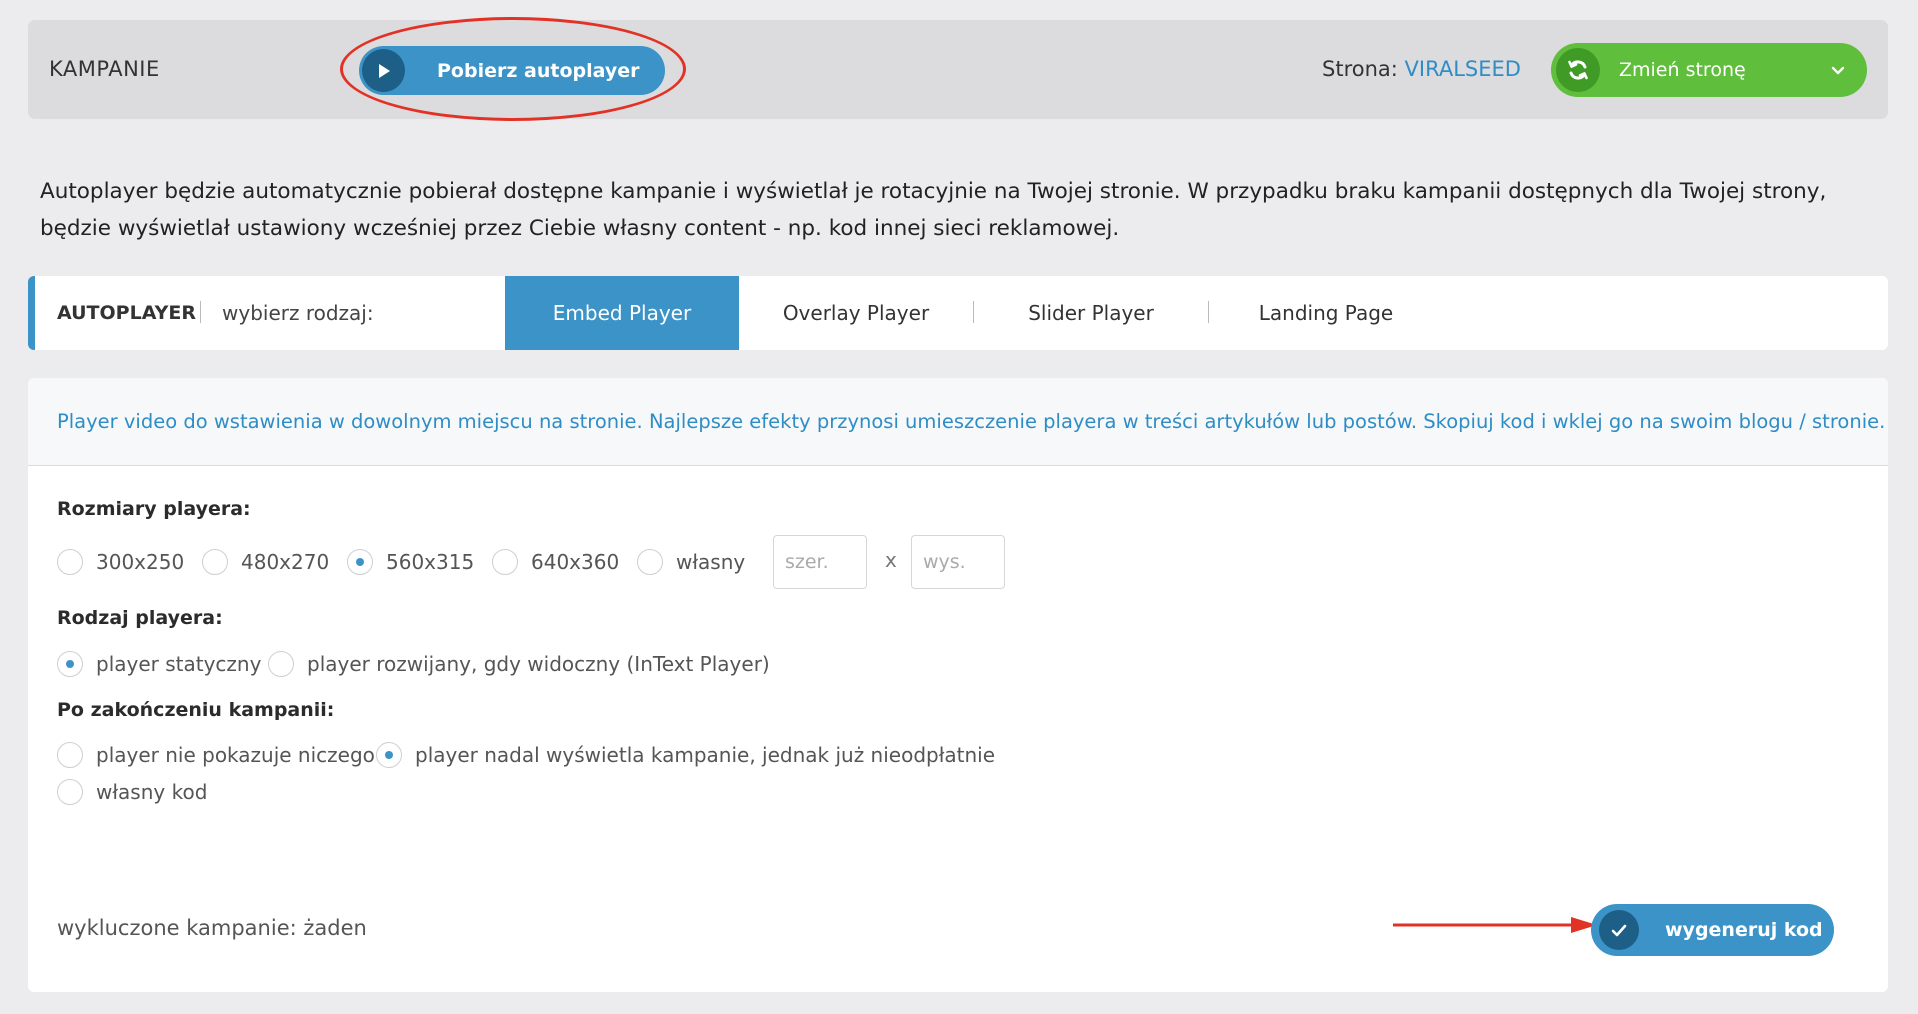  Describe the element at coordinates (140, 562) in the screenshot. I see `size-option-label: 300x250` at that location.